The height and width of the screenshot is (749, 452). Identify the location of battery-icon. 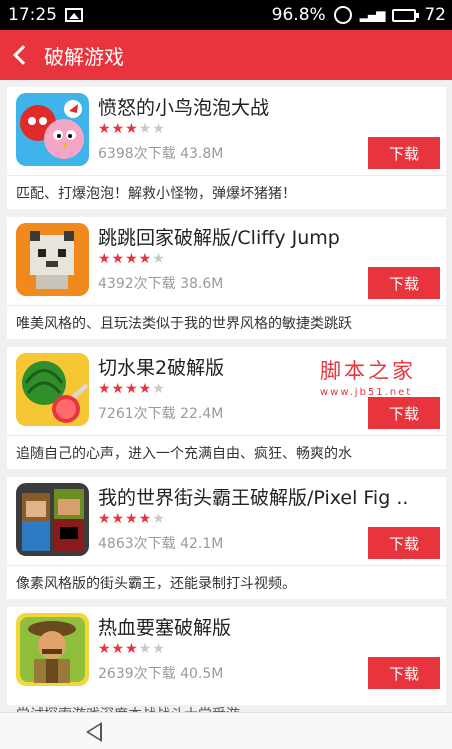
(406, 15).